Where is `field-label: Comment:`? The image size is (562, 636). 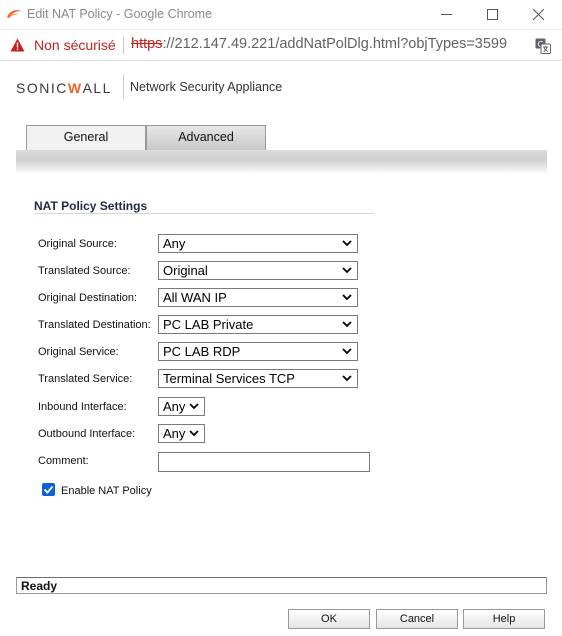 field-label: Comment: is located at coordinates (63, 461).